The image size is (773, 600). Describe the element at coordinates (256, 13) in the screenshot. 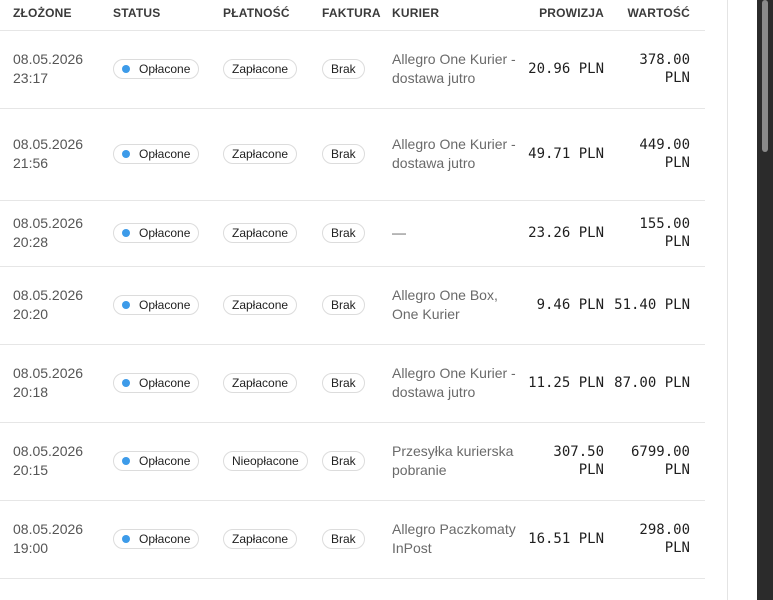

I see `column-header-payment: PŁATNOŚĆ` at that location.